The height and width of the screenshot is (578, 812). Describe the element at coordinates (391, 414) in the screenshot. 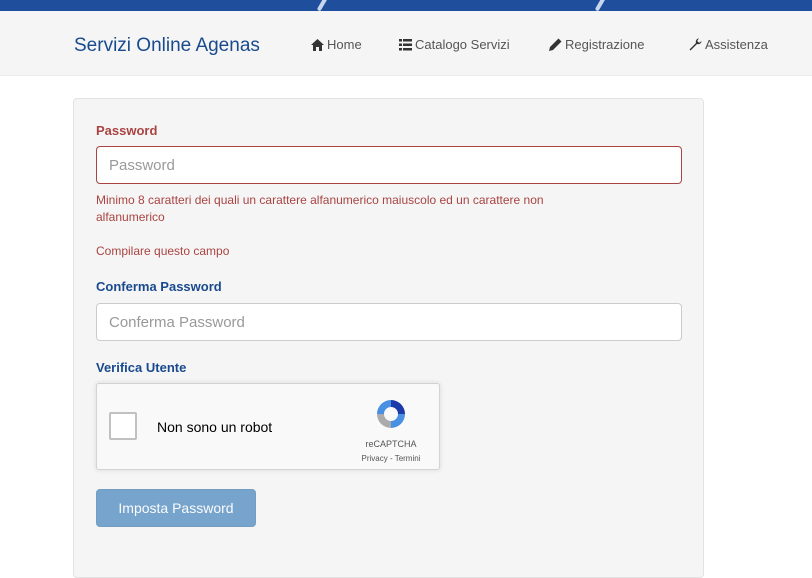

I see `recaptcha-logo-icon` at that location.